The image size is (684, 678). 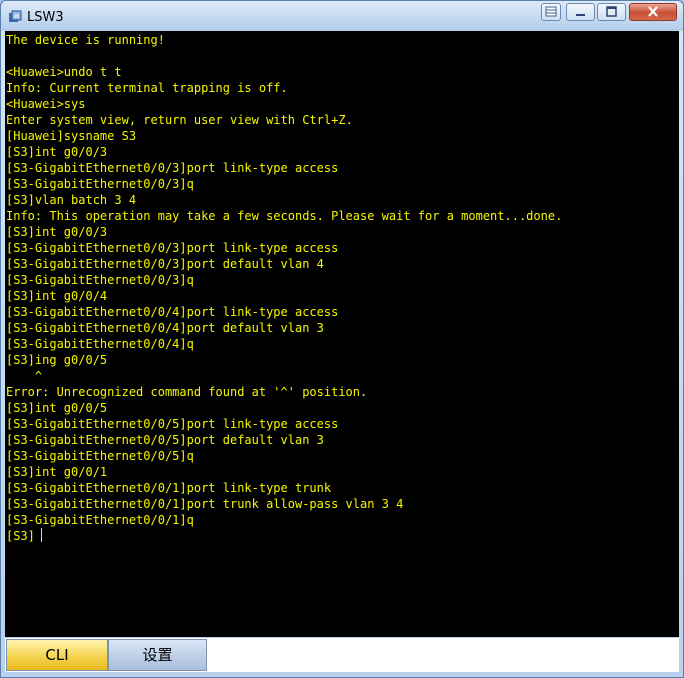 I want to click on maximize-icon, so click(x=611, y=11).